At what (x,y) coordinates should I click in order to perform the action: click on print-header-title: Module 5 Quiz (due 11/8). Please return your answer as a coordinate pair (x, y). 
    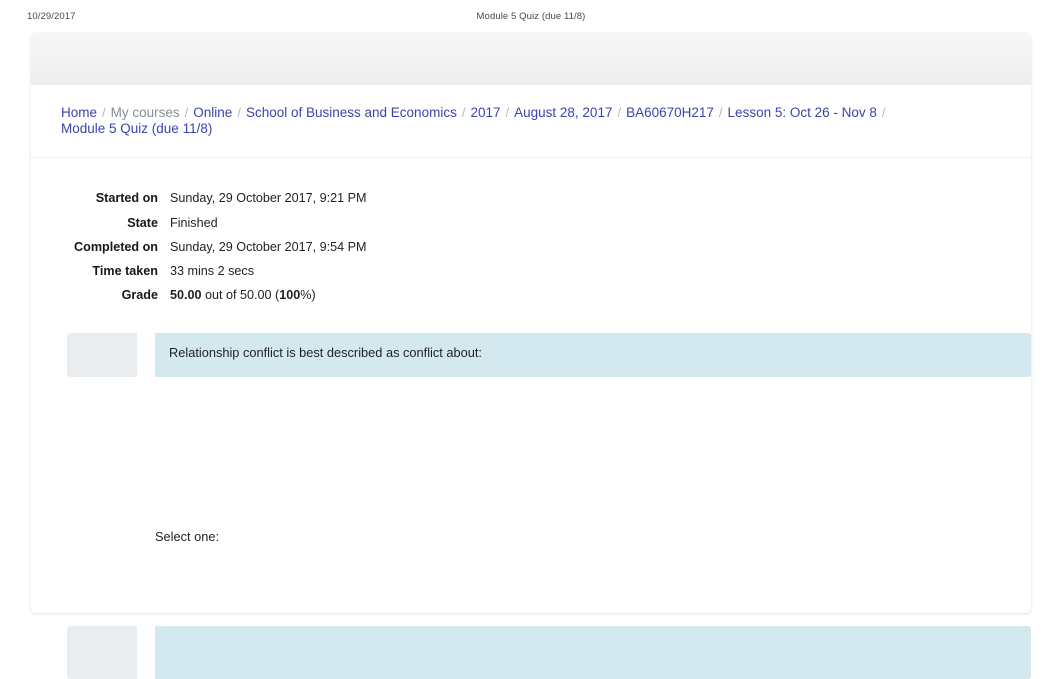
    Looking at the image, I should click on (531, 16).